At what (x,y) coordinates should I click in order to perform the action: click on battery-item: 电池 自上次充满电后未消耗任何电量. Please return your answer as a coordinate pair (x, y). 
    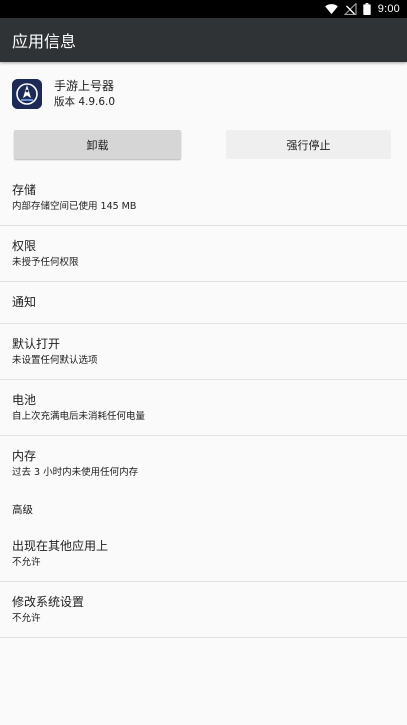
    Looking at the image, I should click on (203, 408).